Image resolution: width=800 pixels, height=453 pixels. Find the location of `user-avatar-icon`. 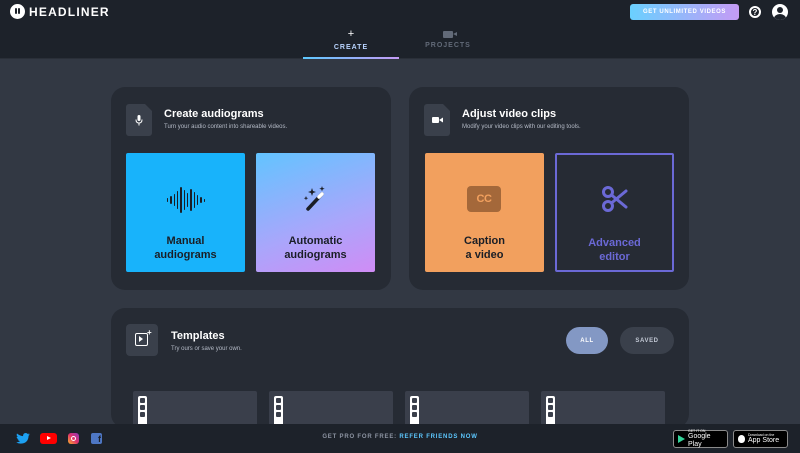

user-avatar-icon is located at coordinates (780, 12).